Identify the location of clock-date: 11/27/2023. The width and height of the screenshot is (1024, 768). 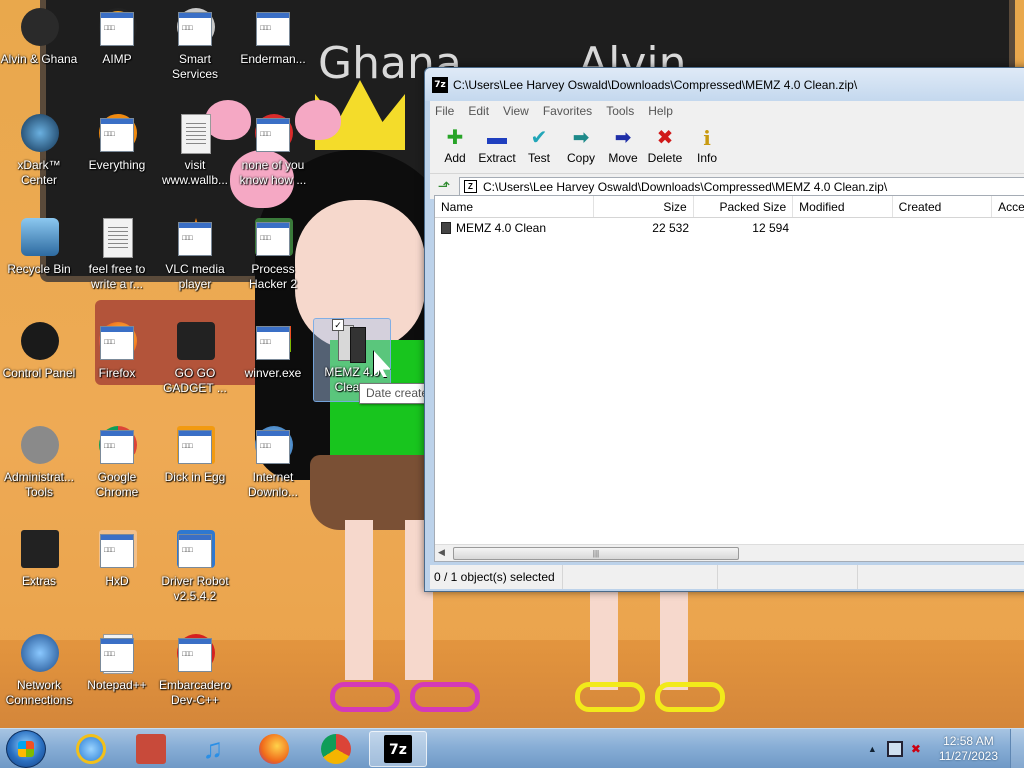
(968, 756).